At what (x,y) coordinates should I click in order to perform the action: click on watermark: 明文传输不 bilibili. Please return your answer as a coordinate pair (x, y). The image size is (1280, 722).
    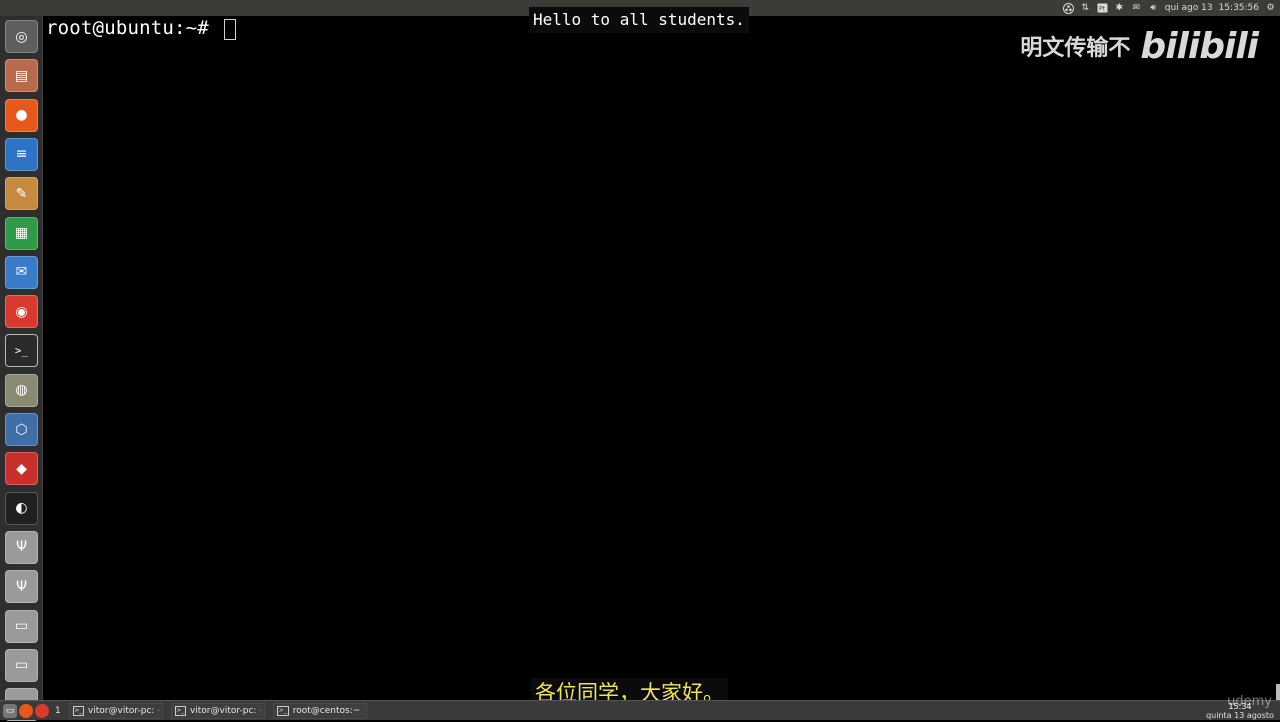
    Looking at the image, I should click on (1139, 46).